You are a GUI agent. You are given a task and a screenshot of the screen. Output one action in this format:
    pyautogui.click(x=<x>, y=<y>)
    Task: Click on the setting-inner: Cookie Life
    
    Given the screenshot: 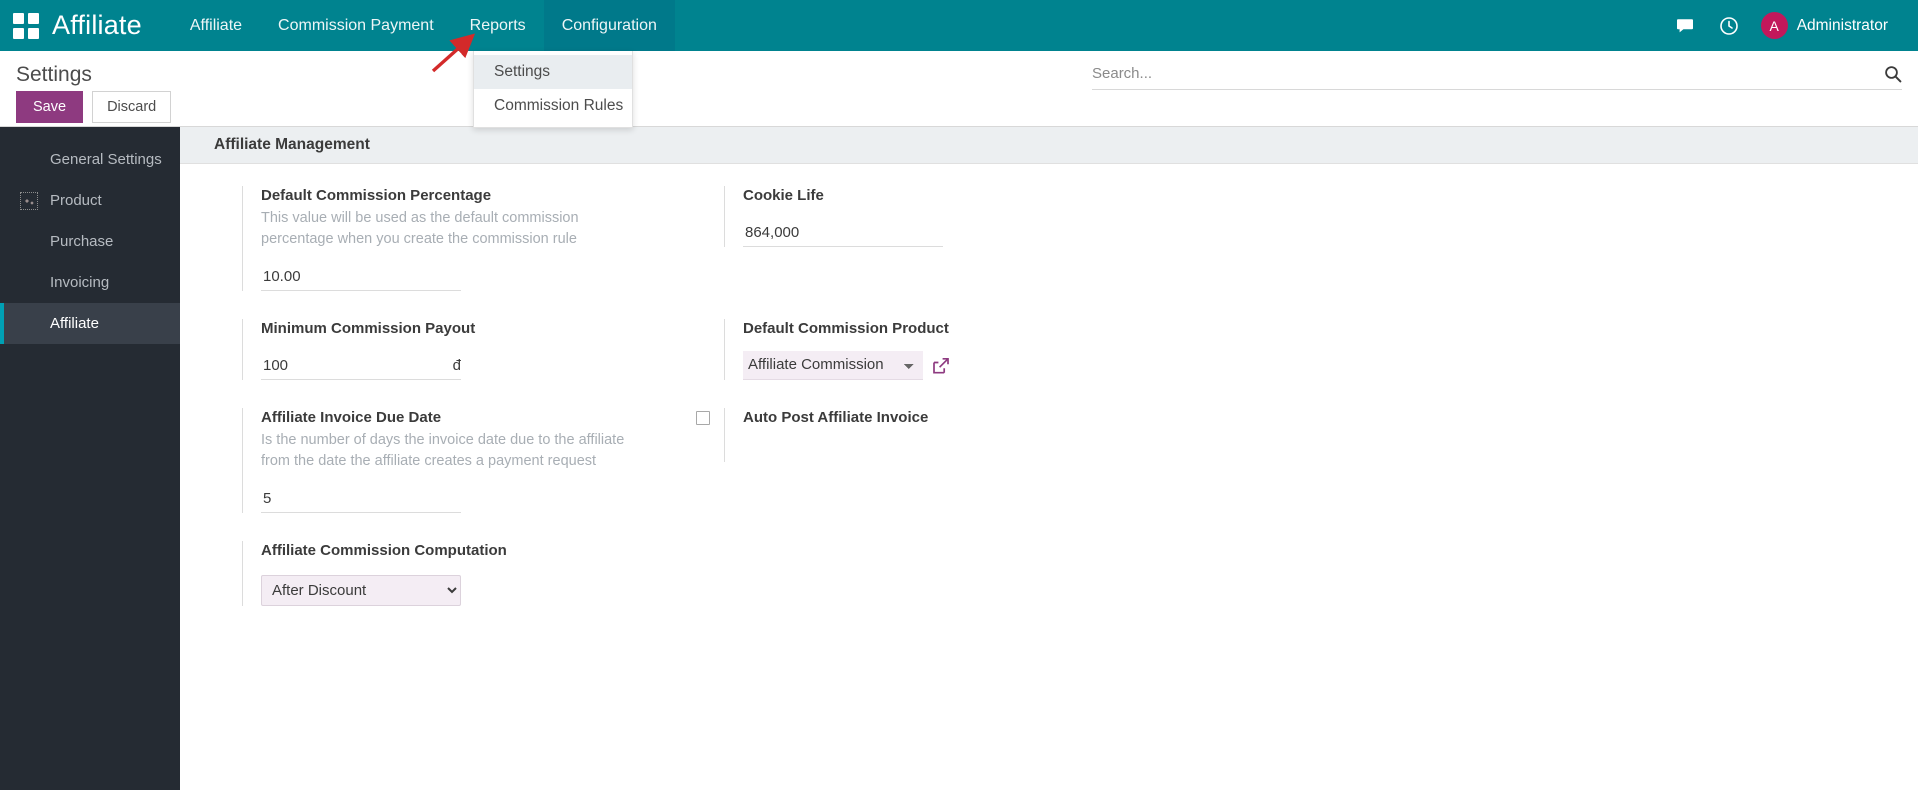 What is the action you would take?
    pyautogui.click(x=924, y=216)
    